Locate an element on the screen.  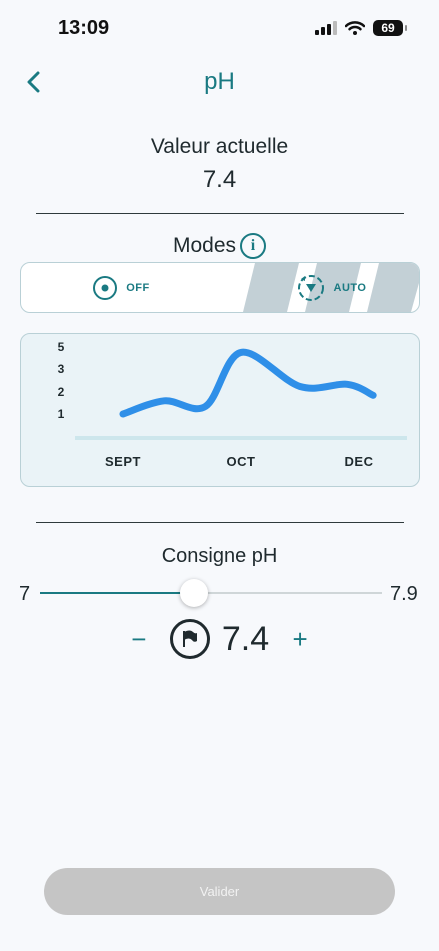
status-icons: 69 is located at coordinates (361, 28).